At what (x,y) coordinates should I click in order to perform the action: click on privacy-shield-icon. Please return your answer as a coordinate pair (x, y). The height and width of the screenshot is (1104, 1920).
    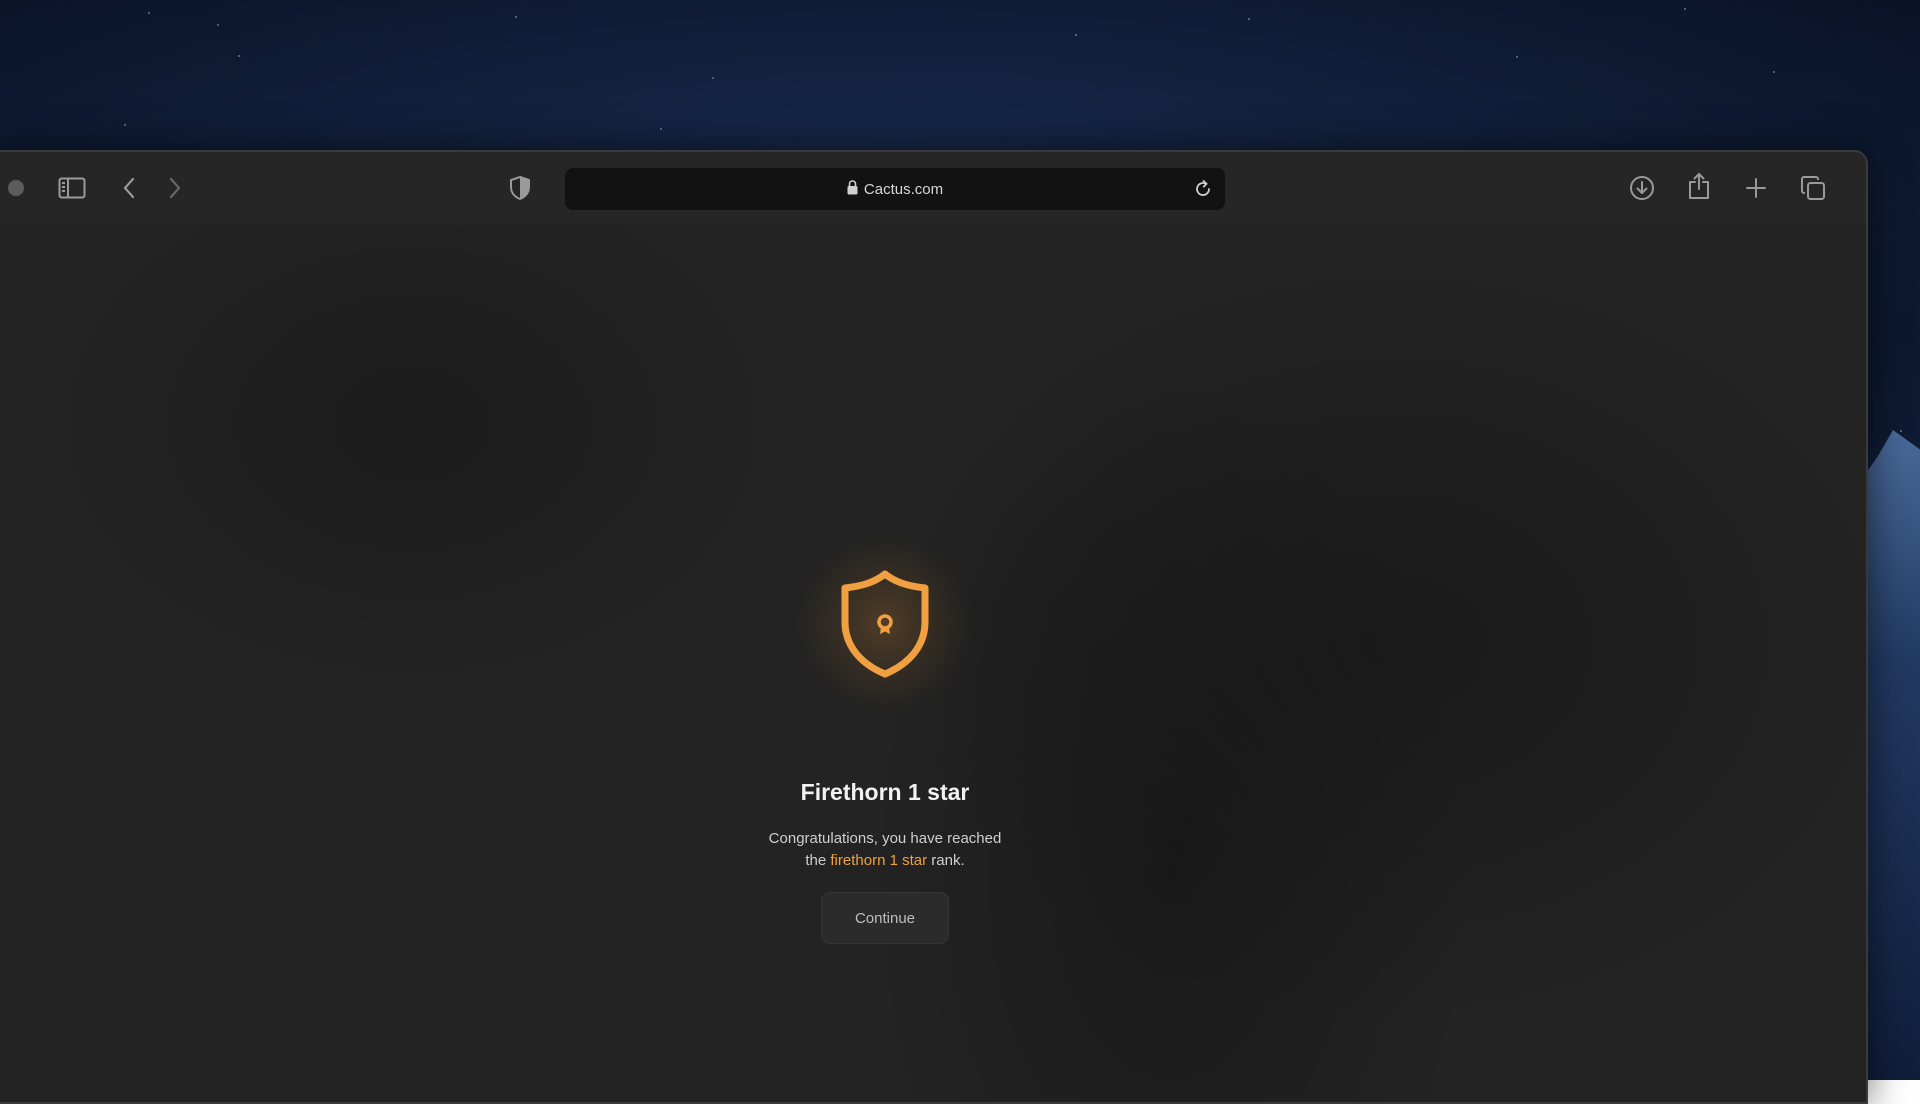
    Looking at the image, I should click on (520, 188).